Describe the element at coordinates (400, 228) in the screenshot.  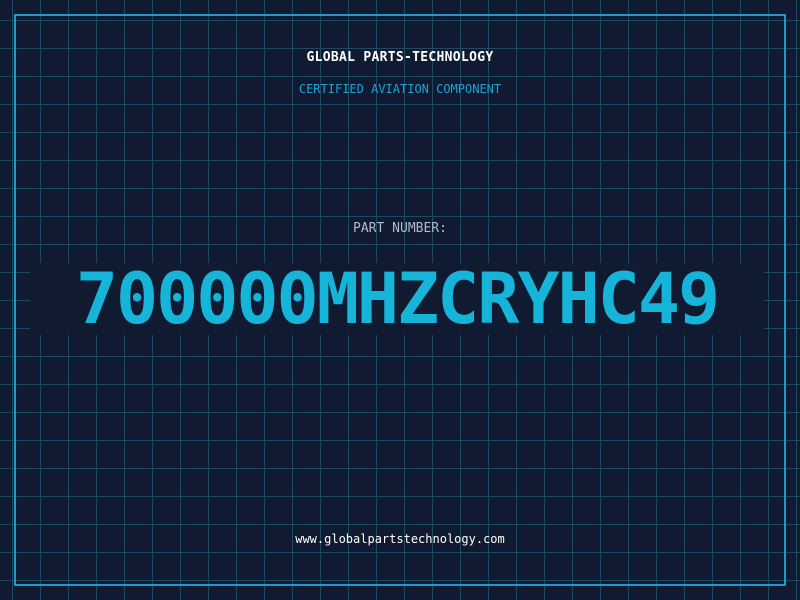
I see `part-number-label: PART NUMBER:` at that location.